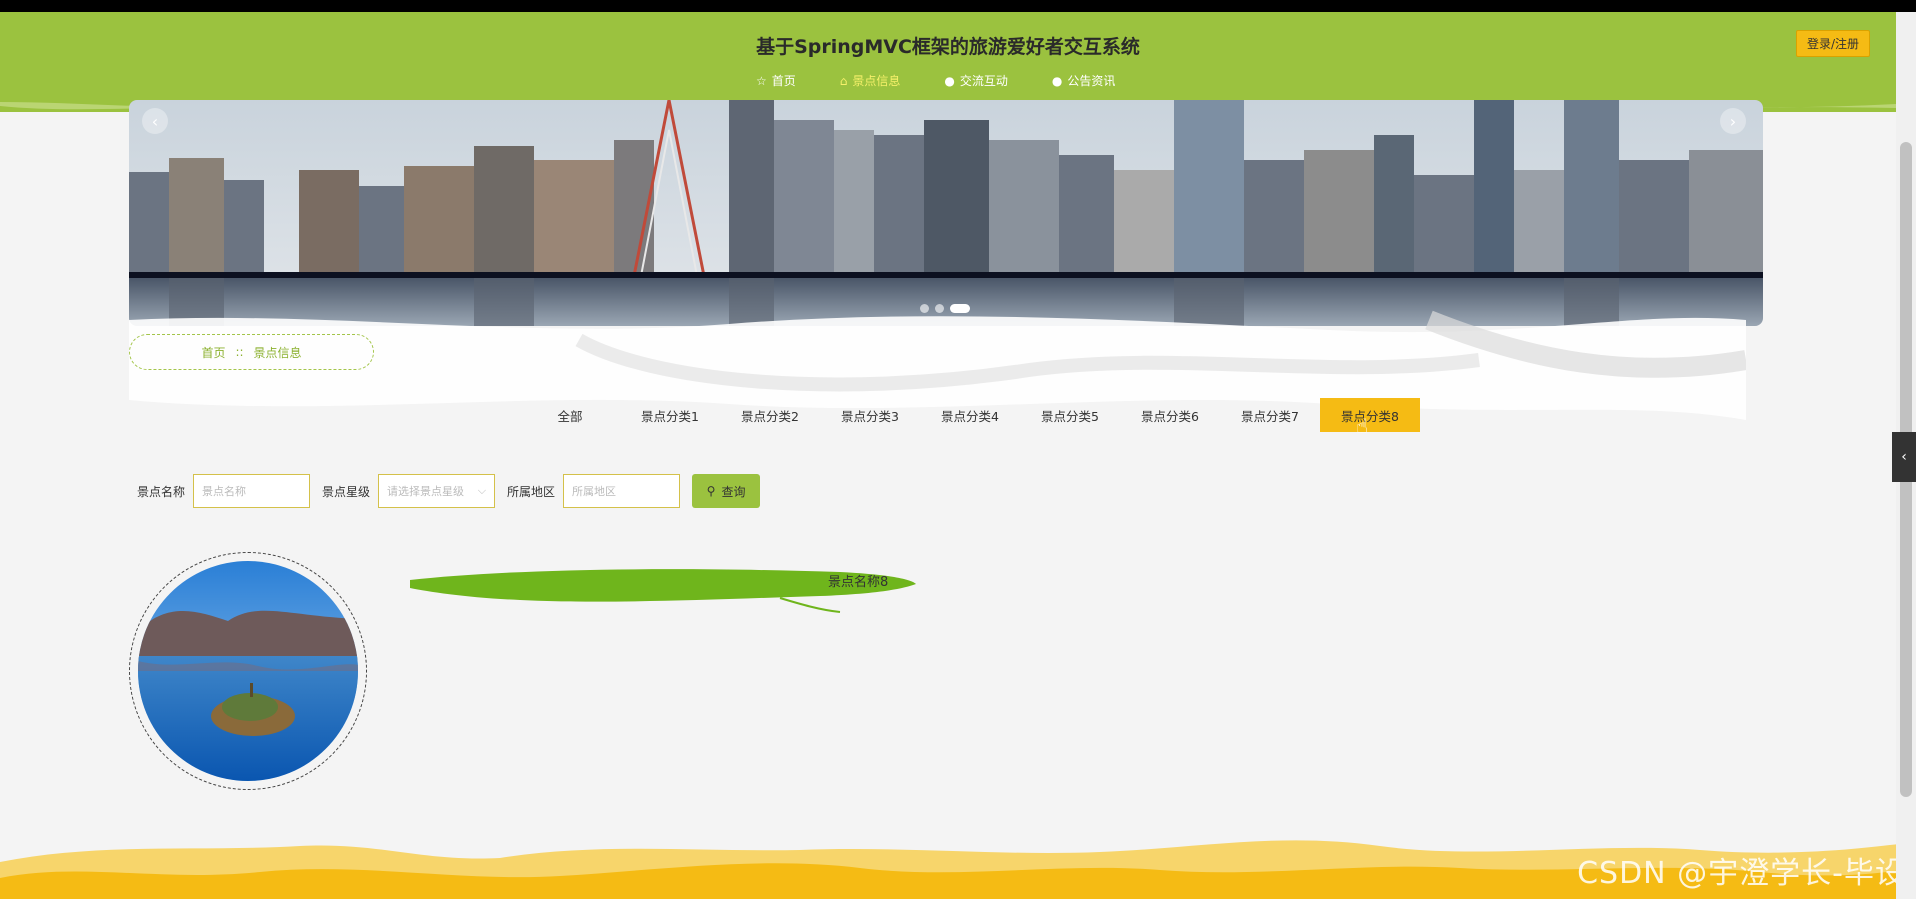 Image resolution: width=1916 pixels, height=899 pixels. Describe the element at coordinates (426, 491) in the screenshot. I see `star-select-placeholder: 请选择景点星级` at that location.